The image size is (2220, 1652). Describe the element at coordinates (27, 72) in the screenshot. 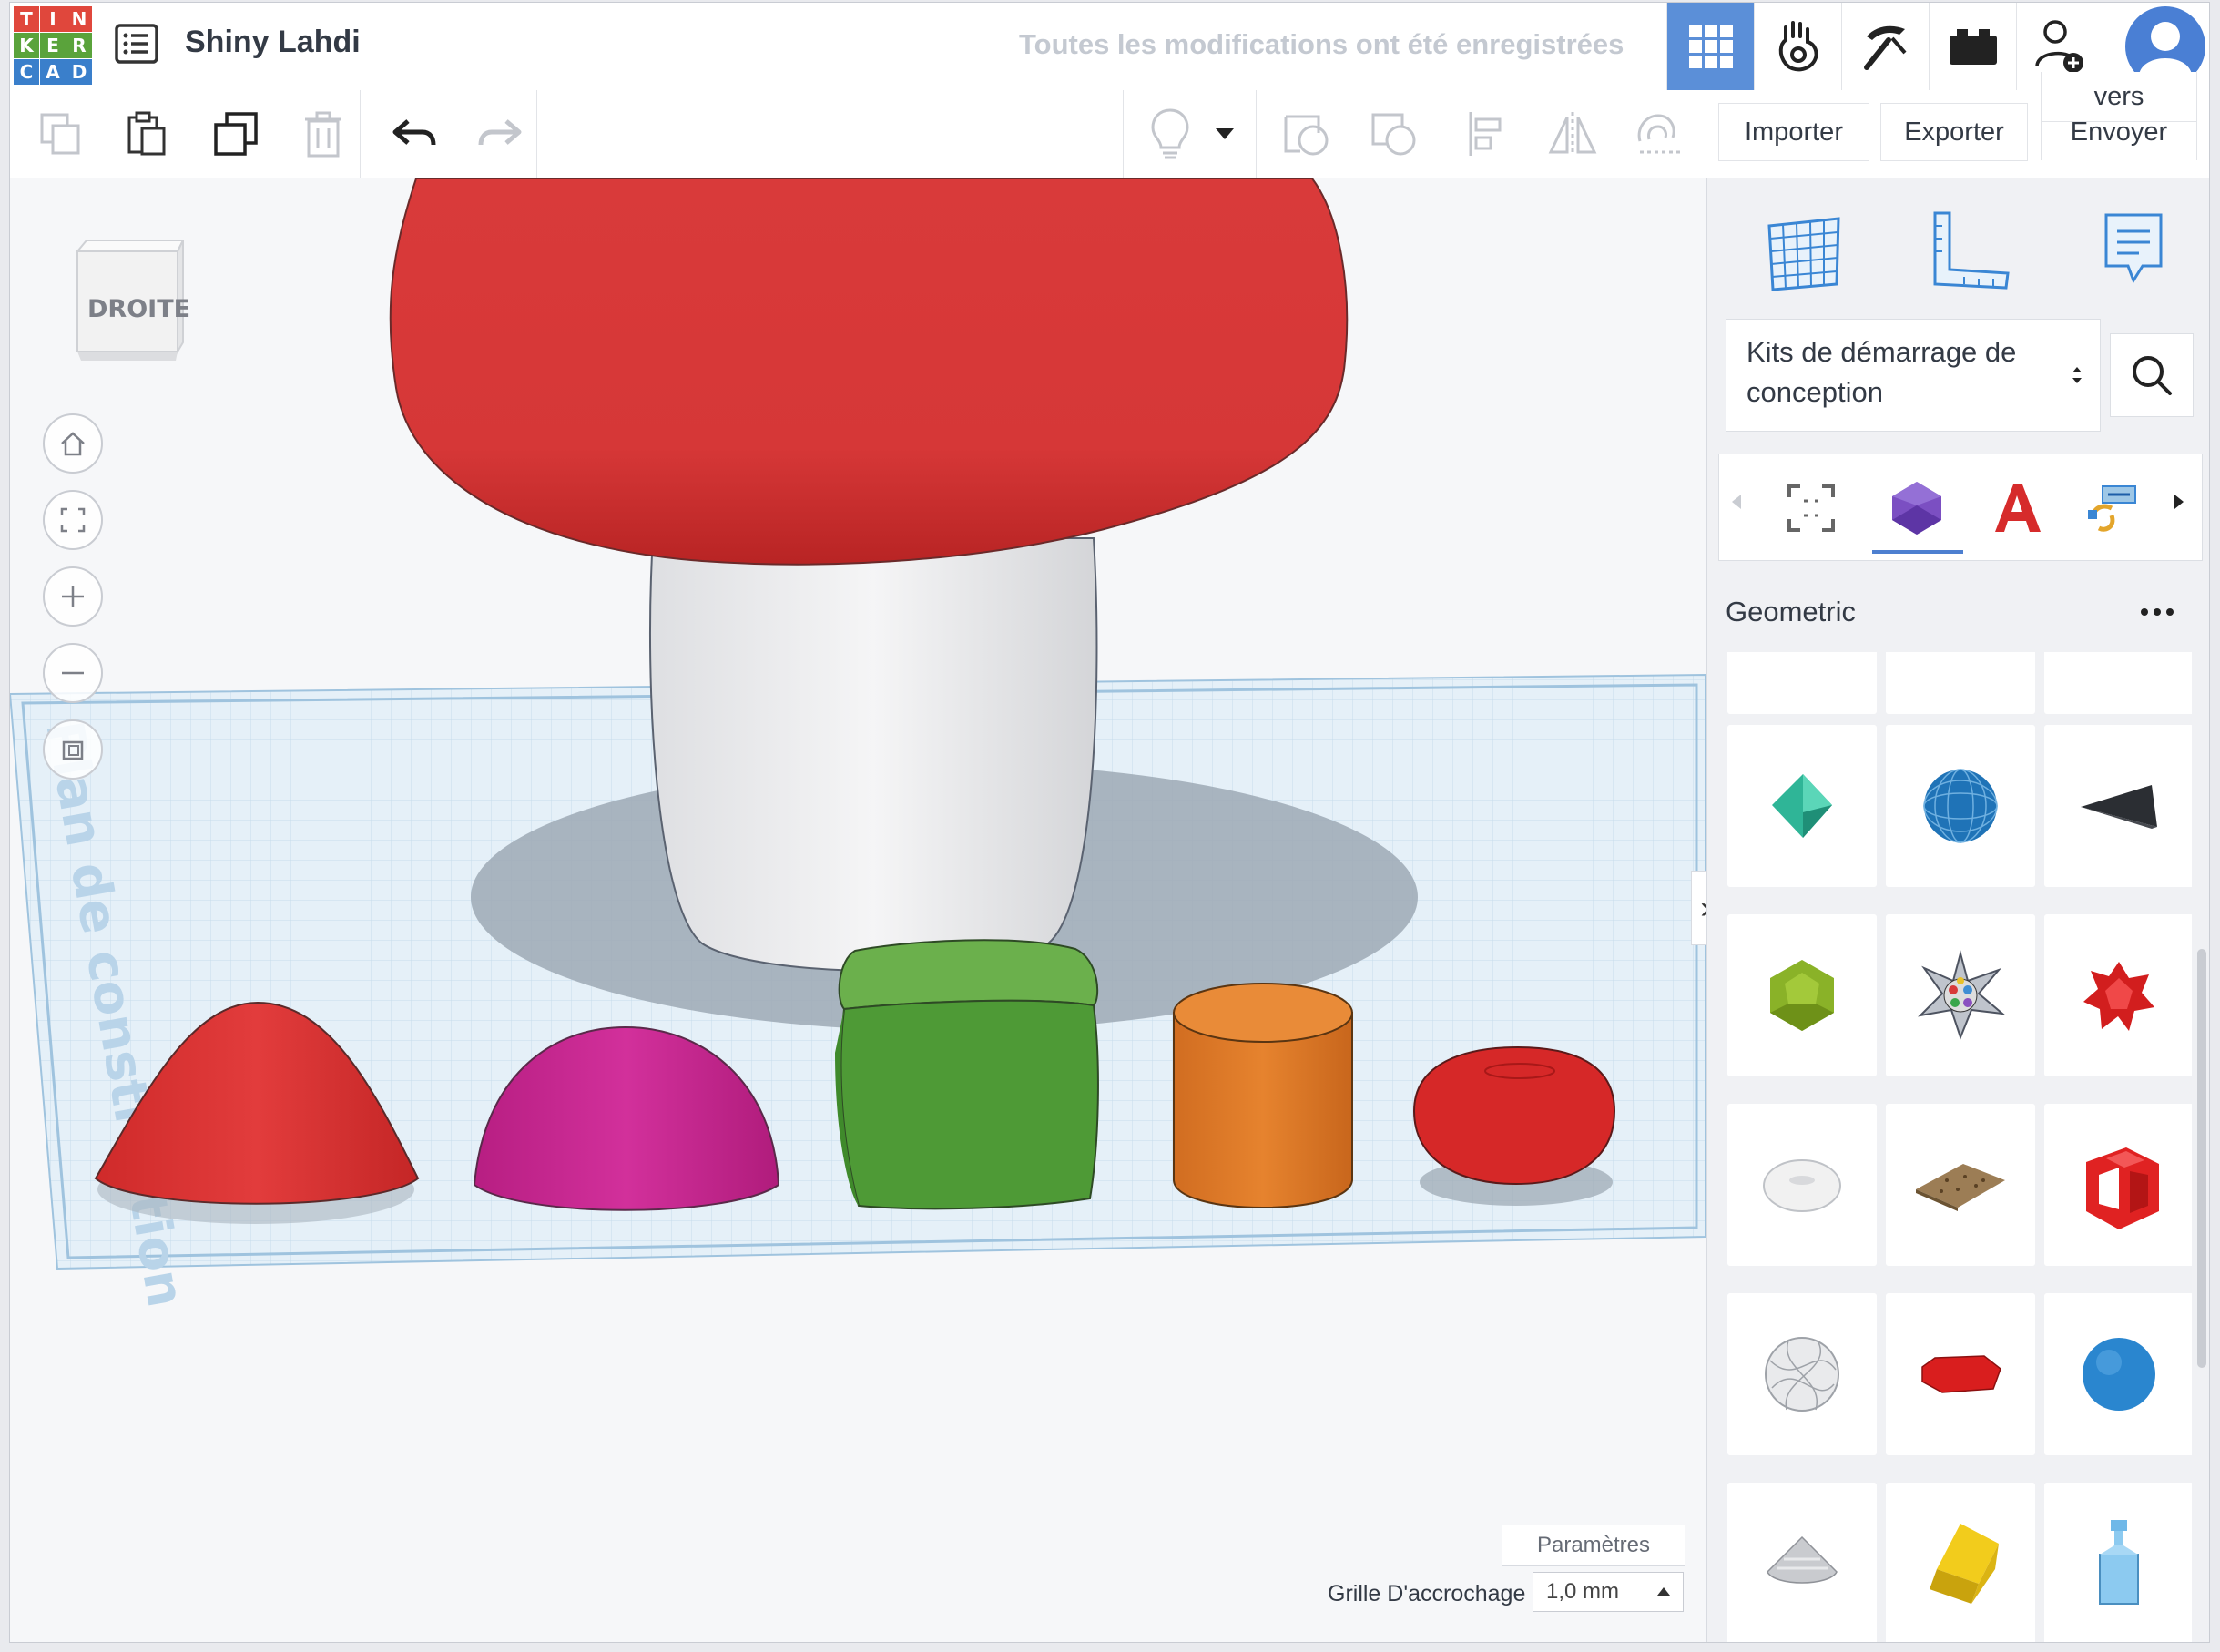

I see `logo-letter: C` at that location.